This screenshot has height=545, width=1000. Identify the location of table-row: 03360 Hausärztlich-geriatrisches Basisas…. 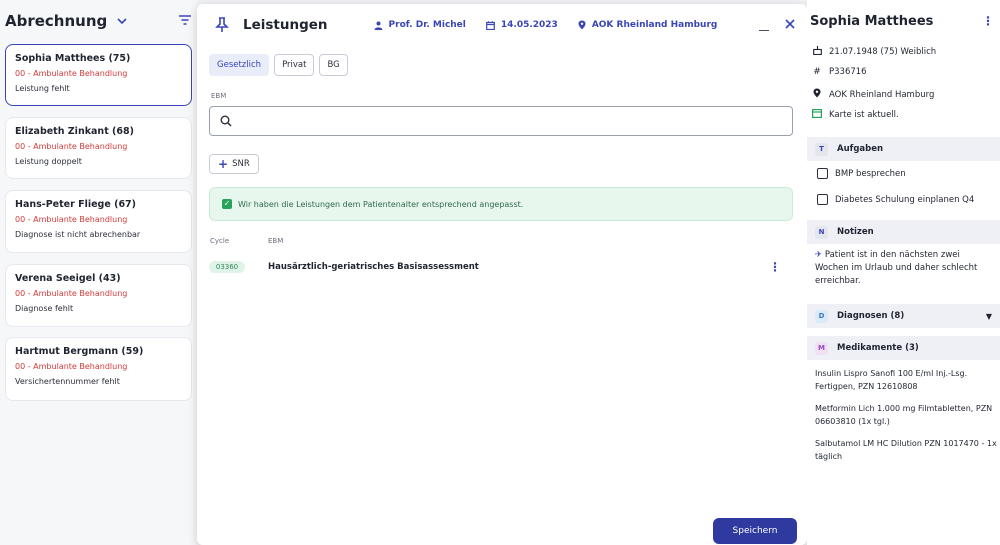
(501, 267).